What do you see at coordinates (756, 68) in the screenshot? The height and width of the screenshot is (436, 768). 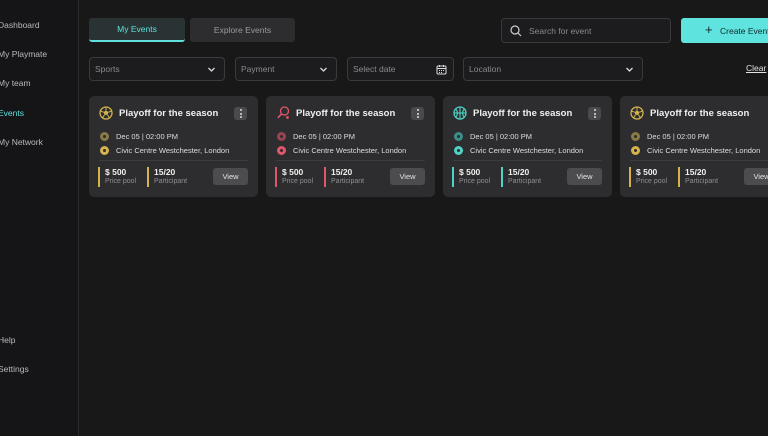 I see `clear-filters-link: Clear` at bounding box center [756, 68].